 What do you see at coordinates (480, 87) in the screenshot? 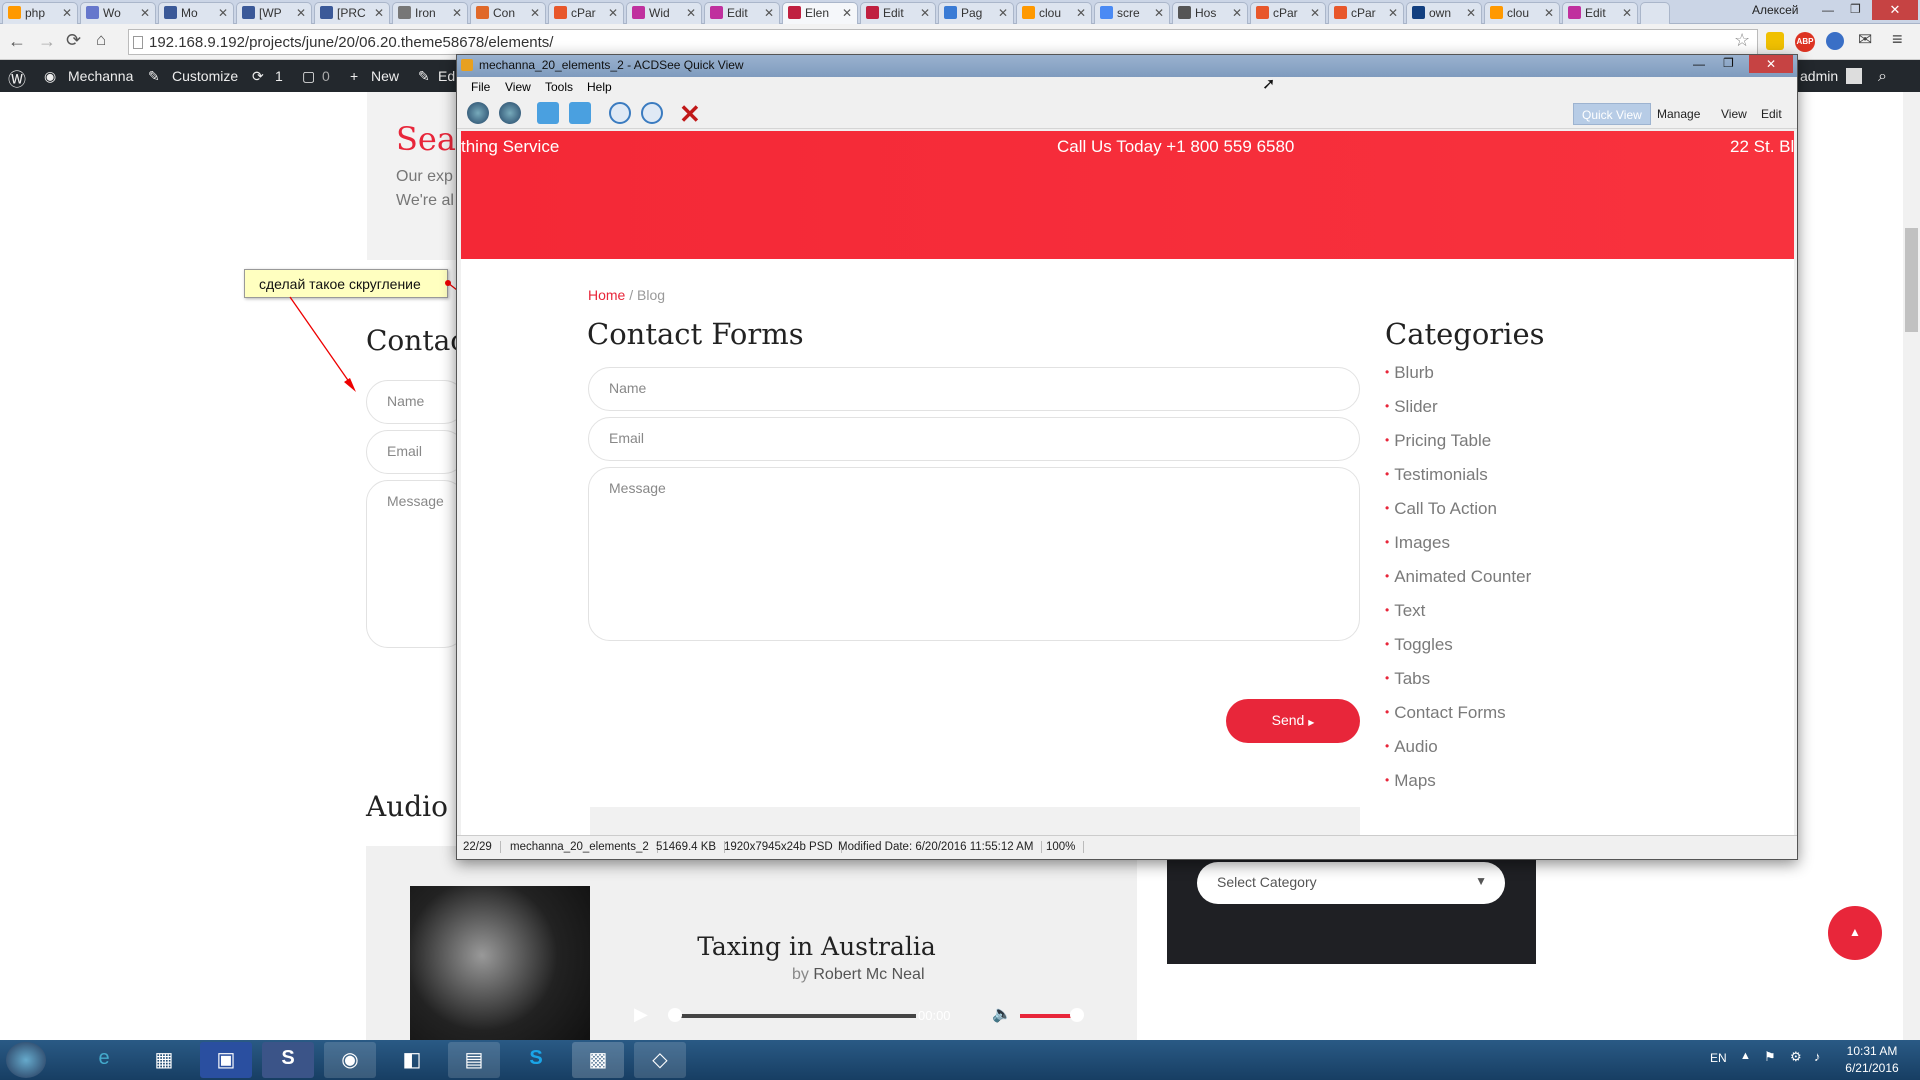
I see `menu-file: File` at bounding box center [480, 87].